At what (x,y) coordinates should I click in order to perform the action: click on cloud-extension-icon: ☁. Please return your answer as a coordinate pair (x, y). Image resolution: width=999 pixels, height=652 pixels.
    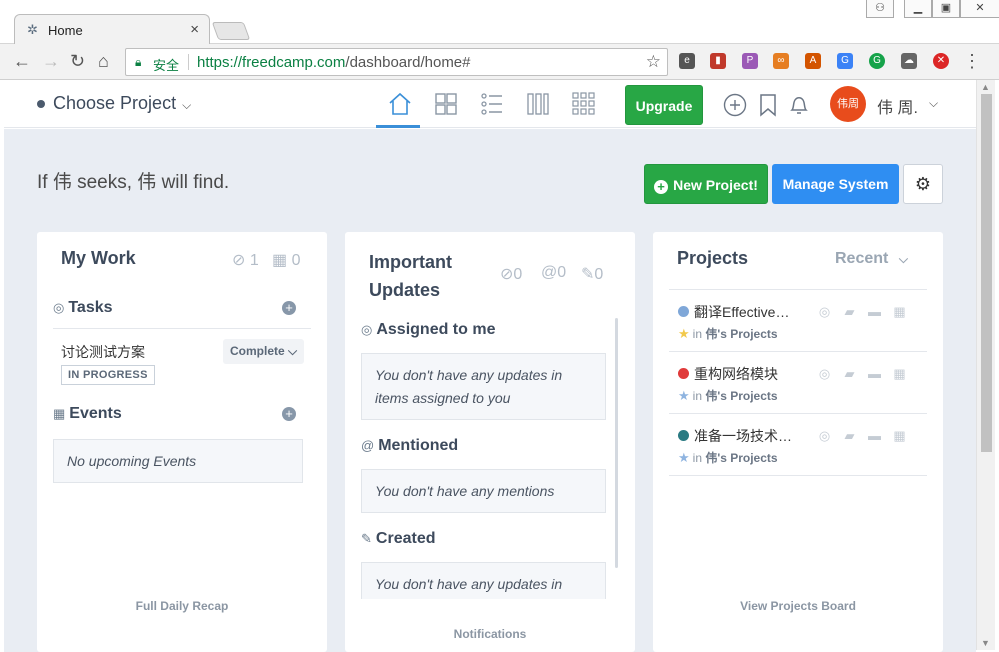
    Looking at the image, I should click on (909, 61).